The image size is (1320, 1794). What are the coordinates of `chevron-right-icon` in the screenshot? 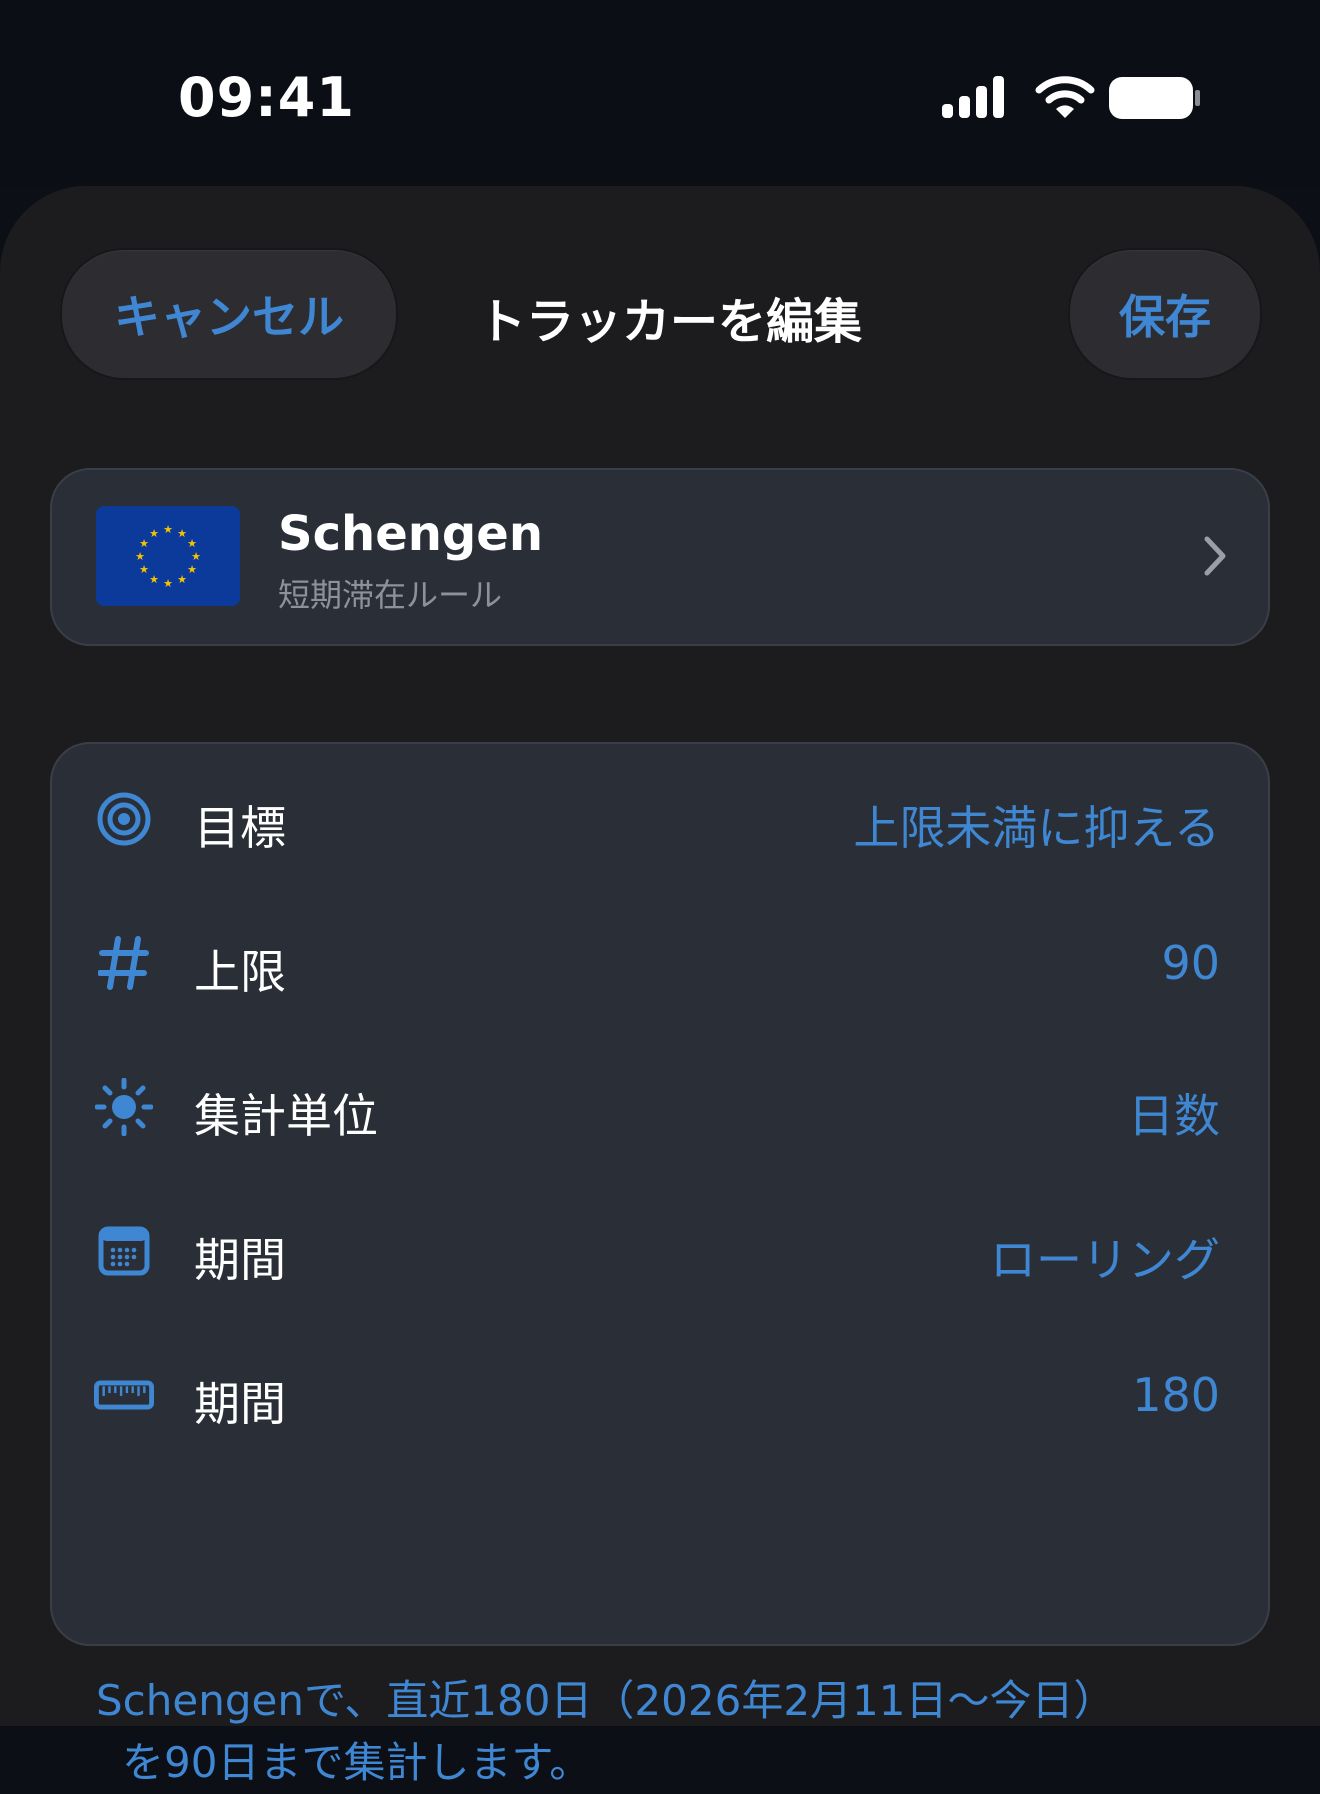 It's located at (1215, 556).